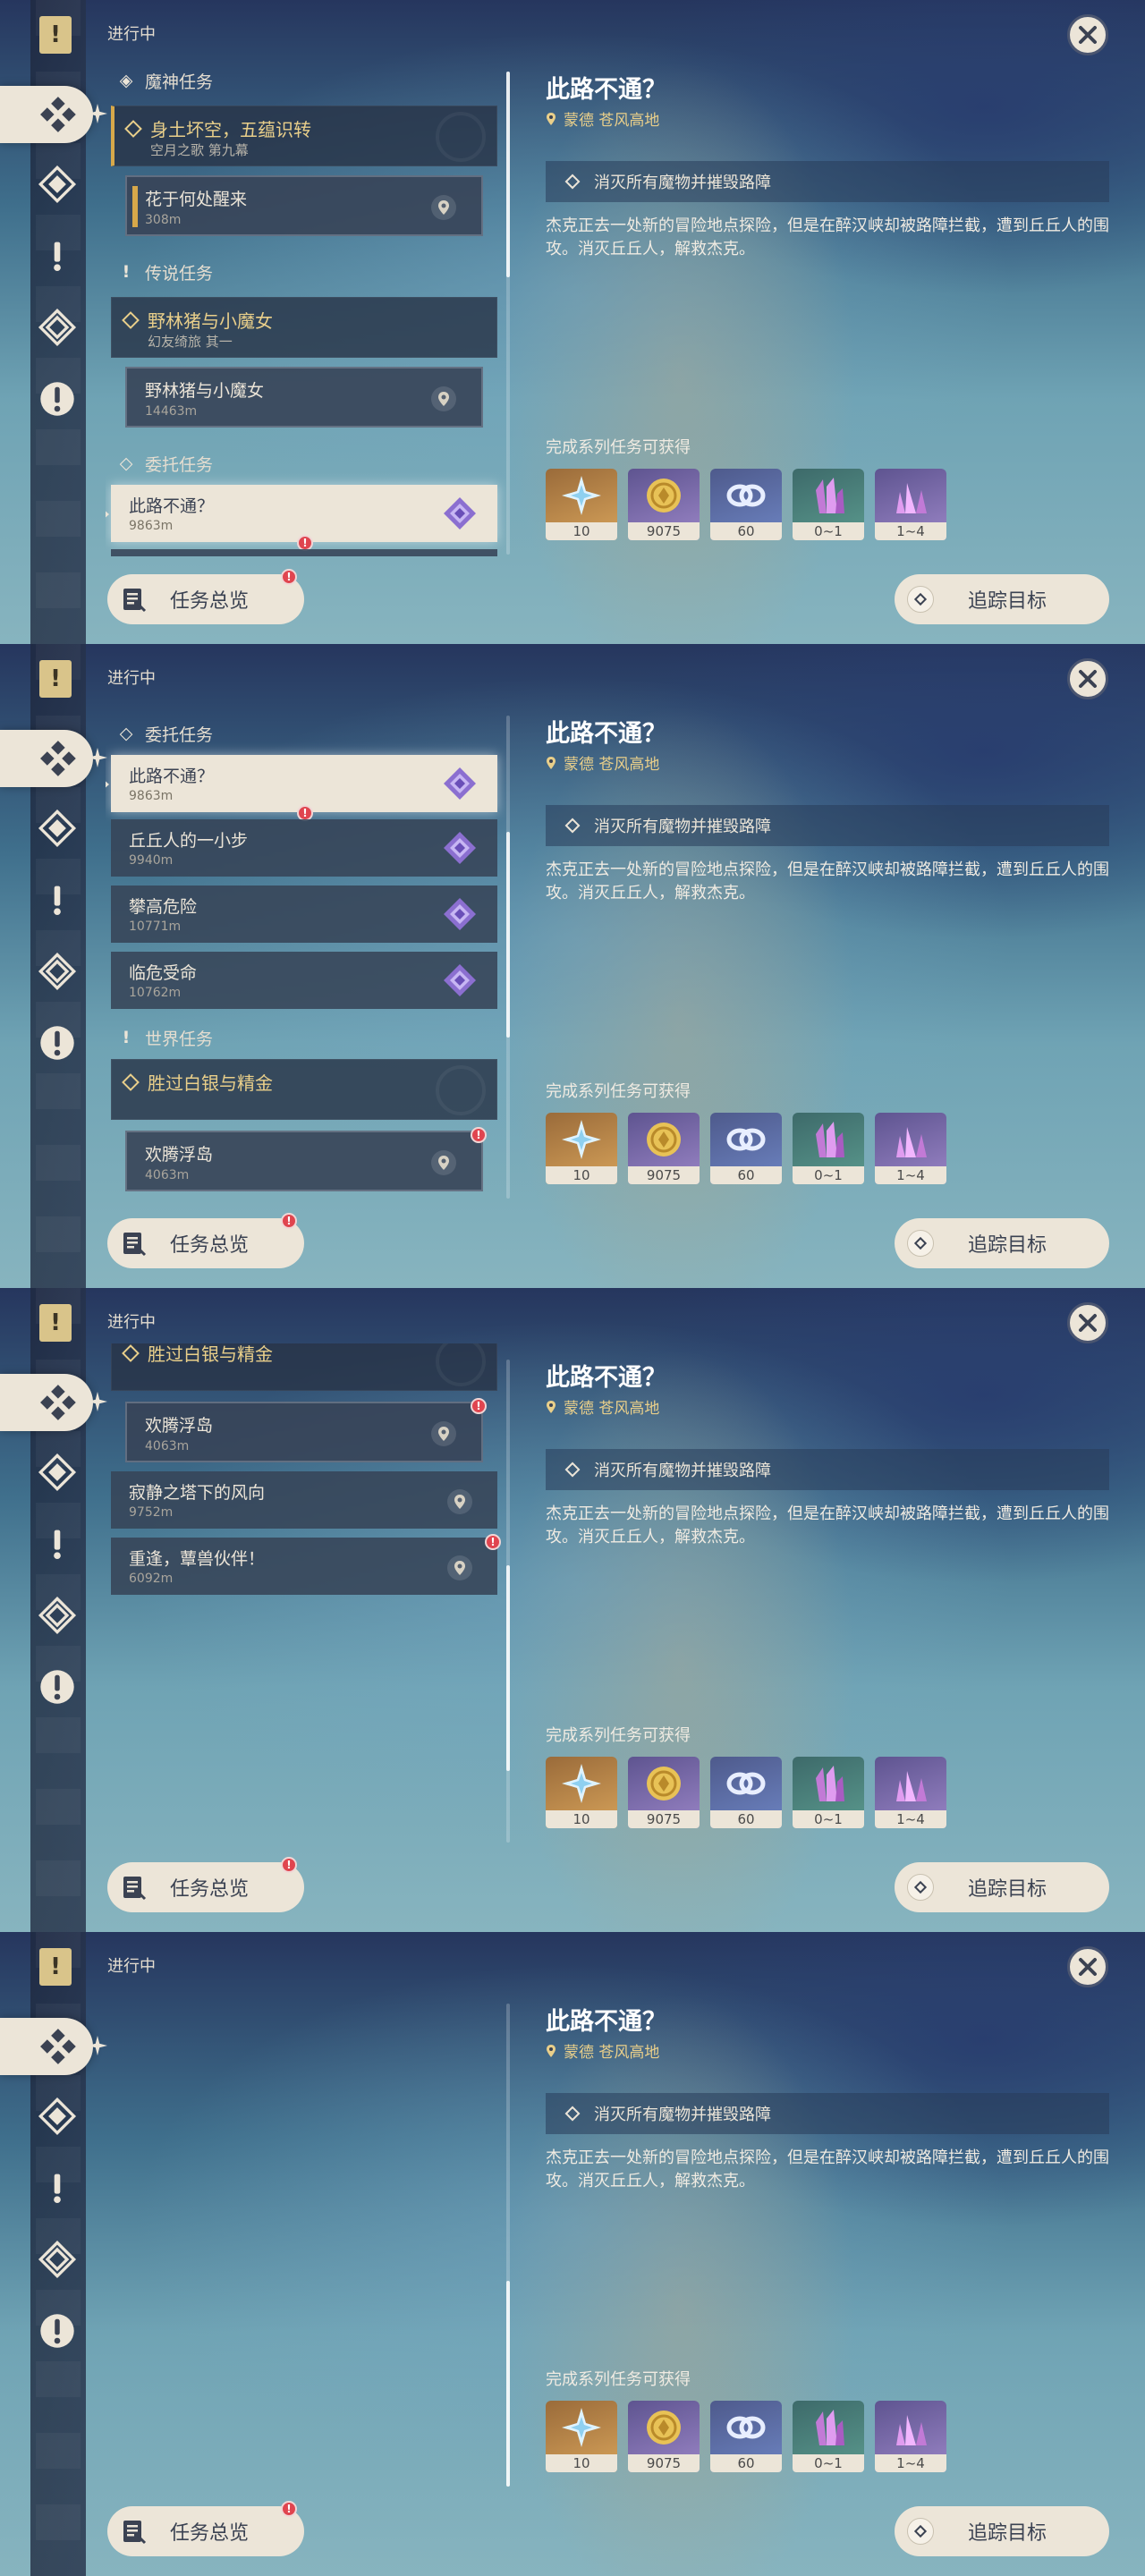 The height and width of the screenshot is (2576, 1145). What do you see at coordinates (304, 205) in the screenshot?
I see `quest-step-archon: 花于何处醒来 308m` at bounding box center [304, 205].